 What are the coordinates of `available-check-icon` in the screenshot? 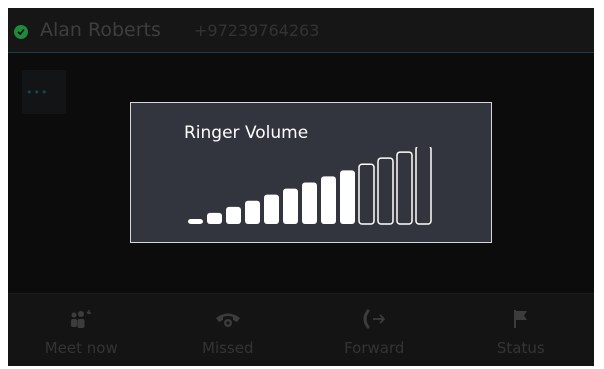 It's located at (21, 32).